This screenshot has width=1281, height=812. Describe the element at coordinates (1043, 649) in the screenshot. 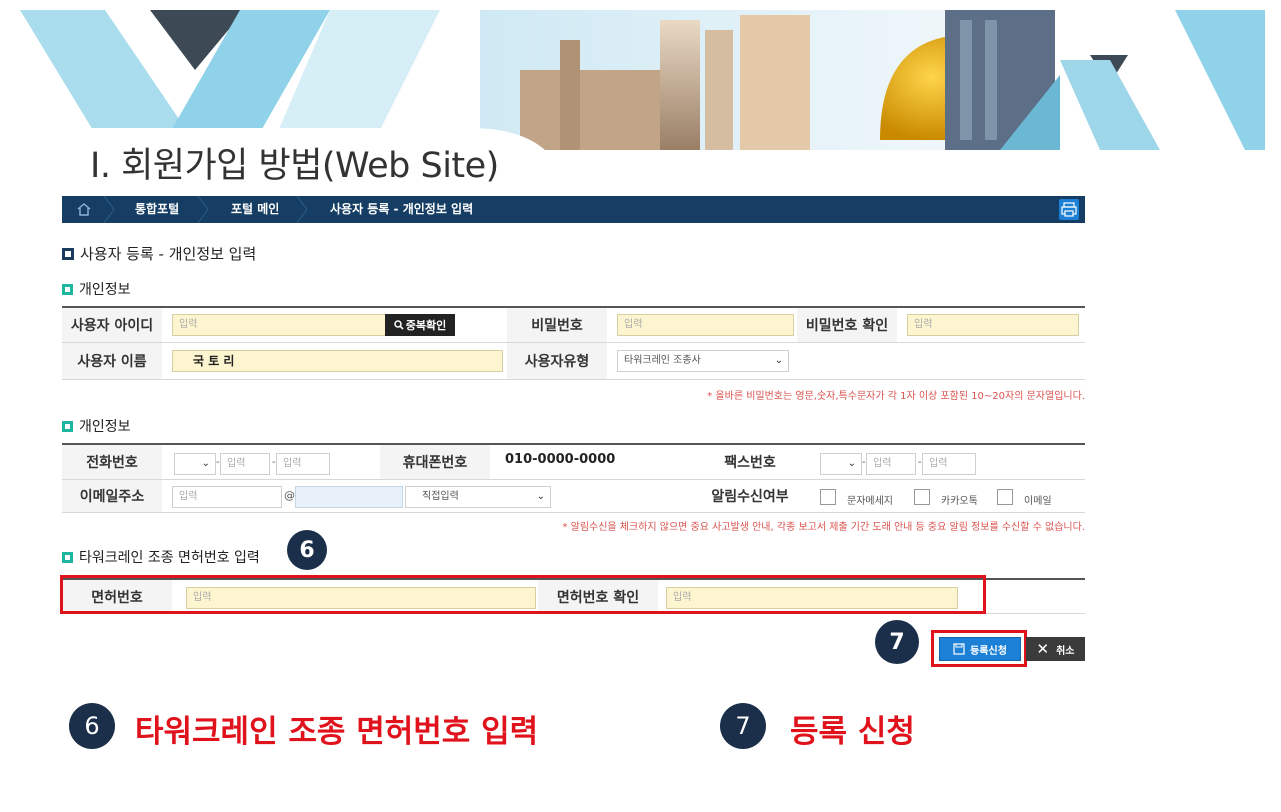

I see `close-icon: ✕` at that location.